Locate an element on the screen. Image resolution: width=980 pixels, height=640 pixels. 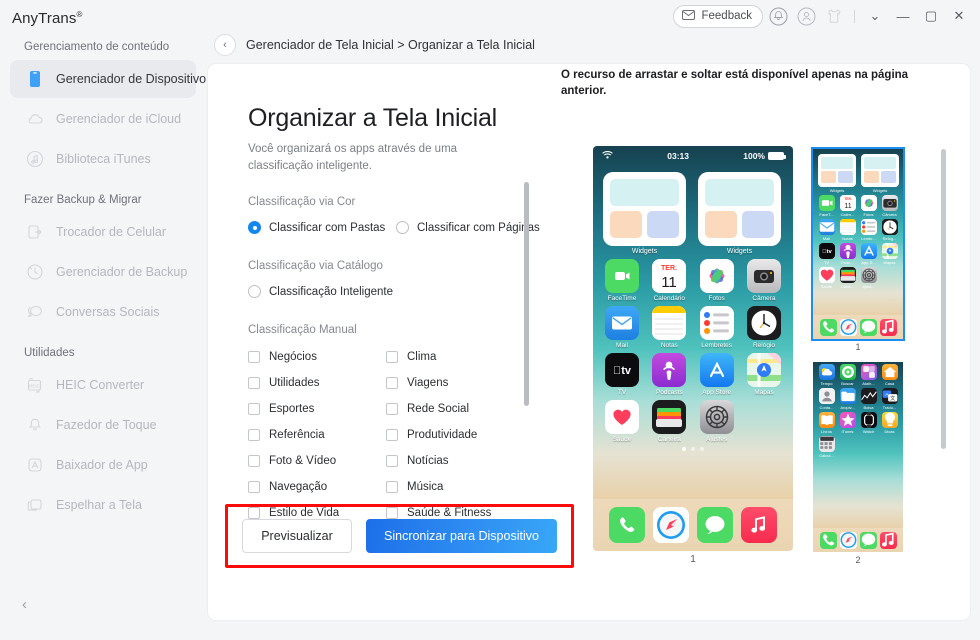
shortcuts-icon is located at coordinates (868, 372).